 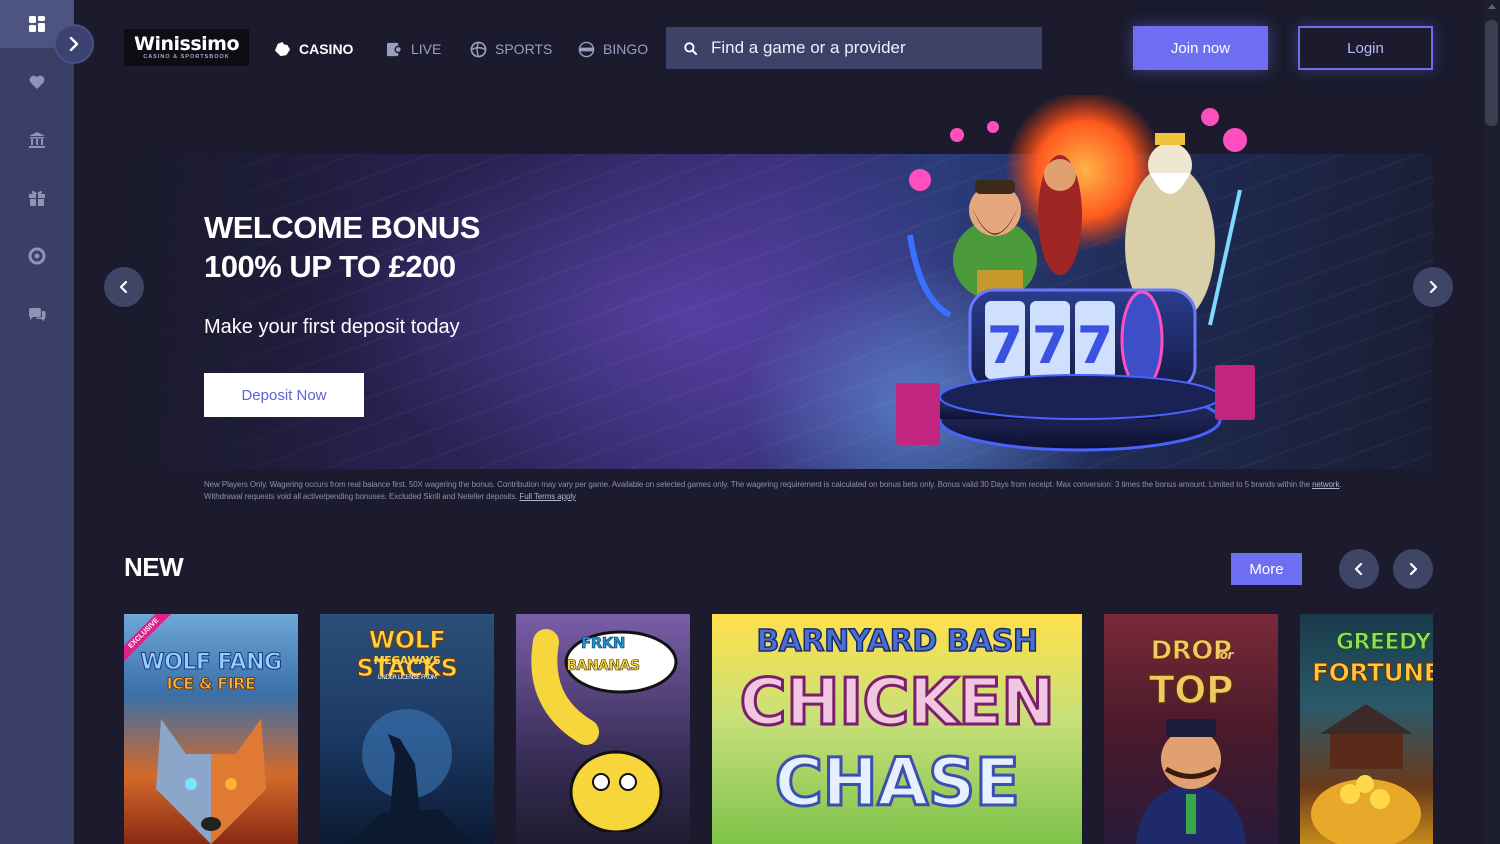 What do you see at coordinates (37, 422) in the screenshot?
I see `sidebar` at bounding box center [37, 422].